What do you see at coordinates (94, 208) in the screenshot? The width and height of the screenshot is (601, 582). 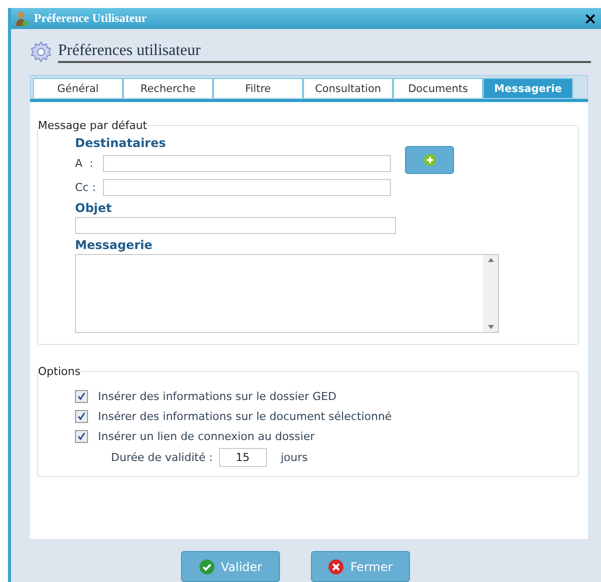 I see `section-heading: Objet` at bounding box center [94, 208].